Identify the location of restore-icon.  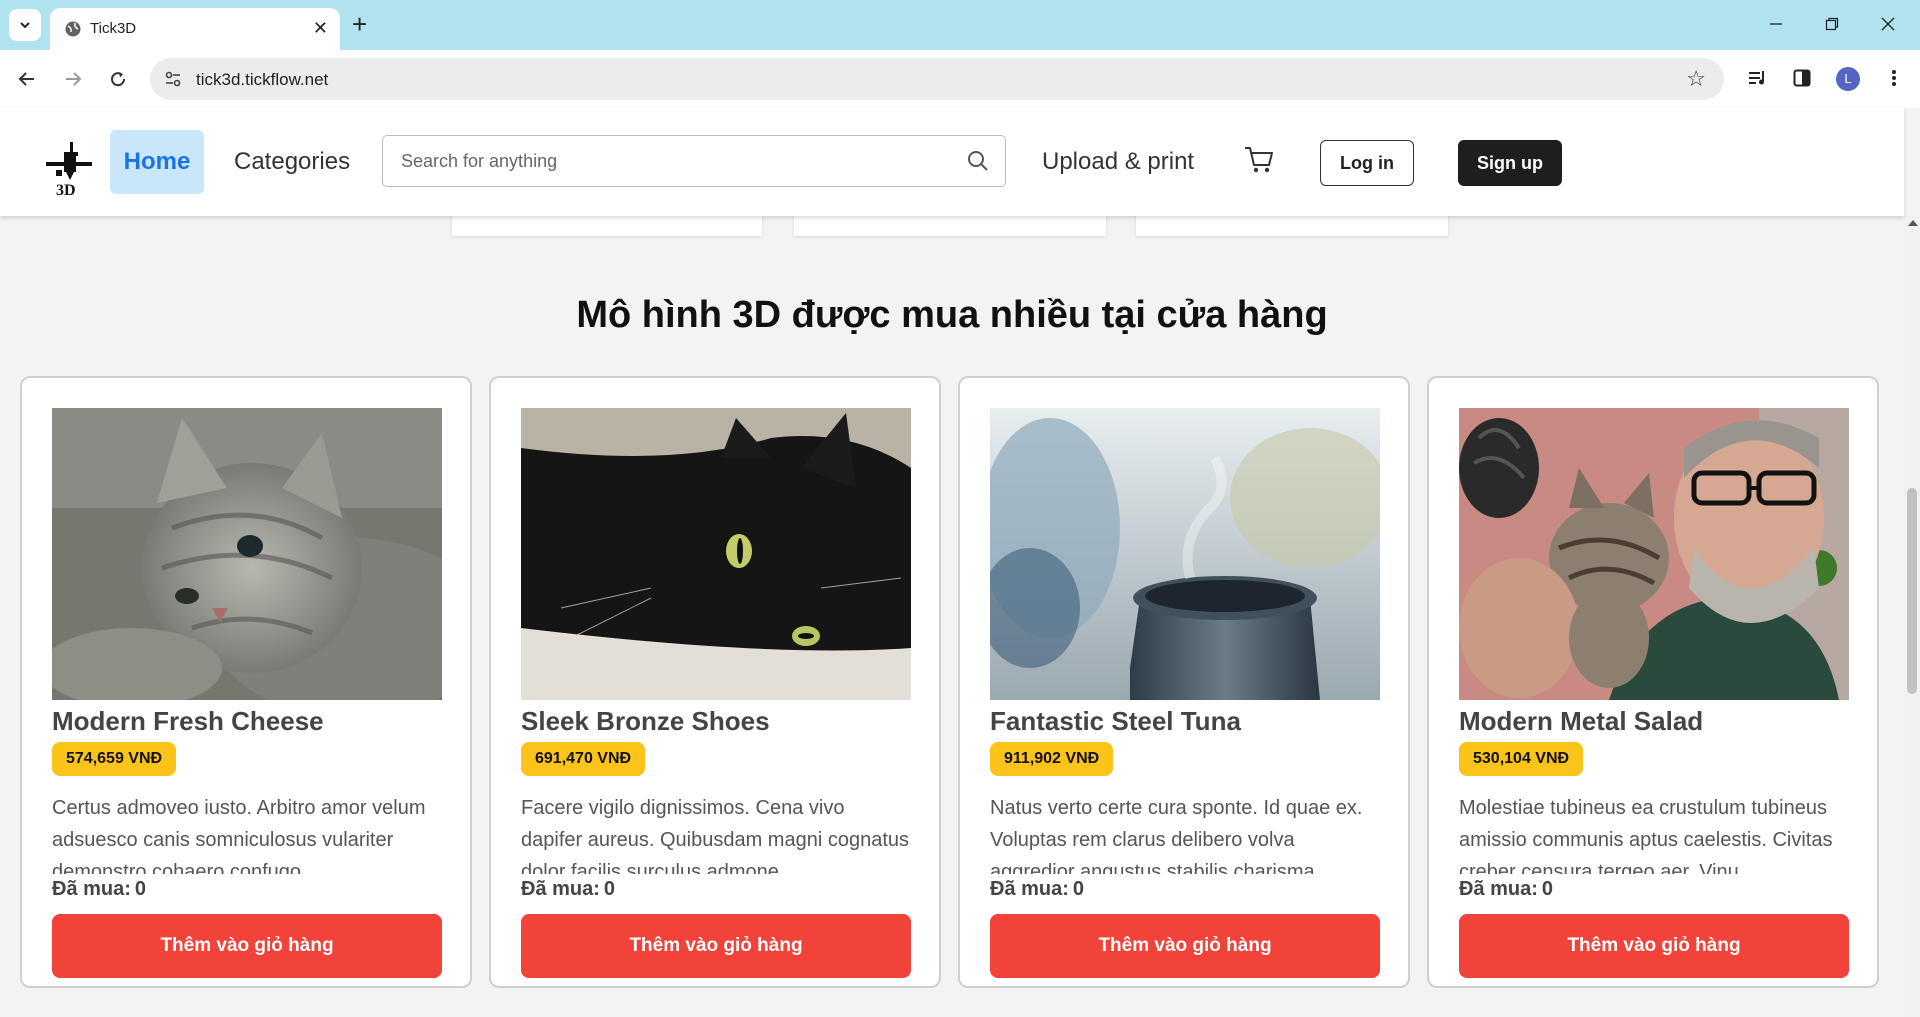
(1832, 24).